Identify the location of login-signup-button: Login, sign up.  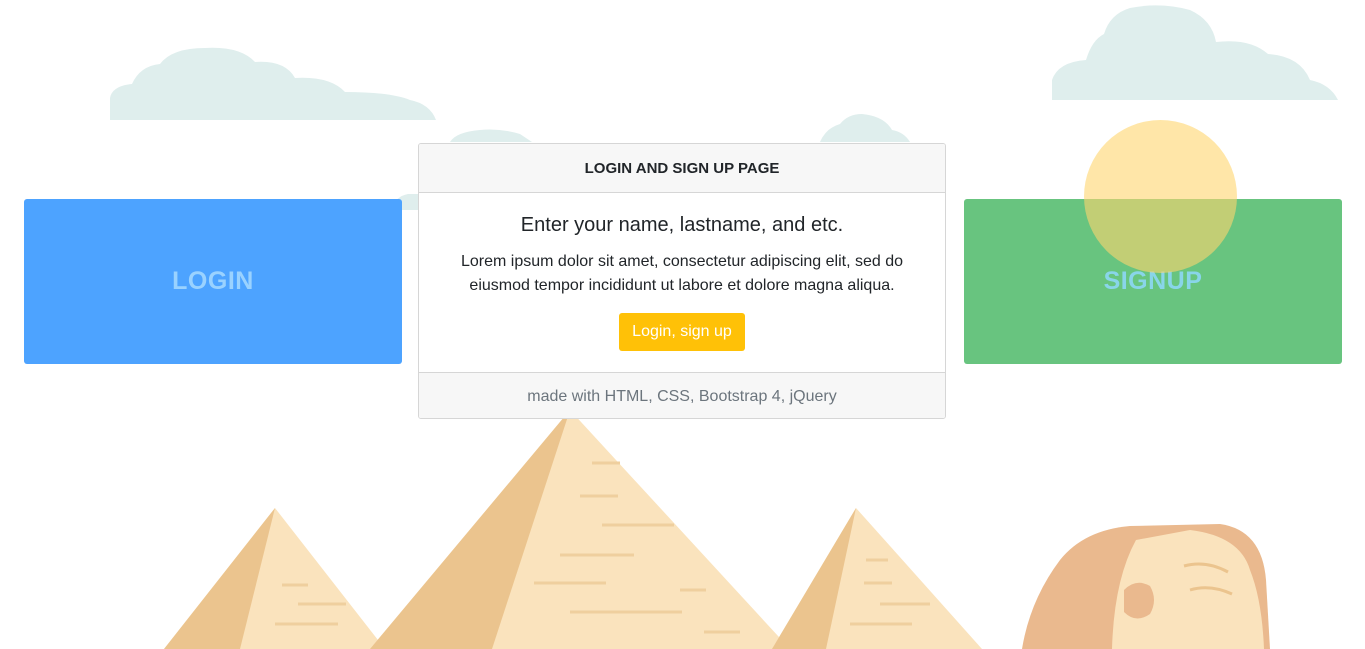
(682, 332).